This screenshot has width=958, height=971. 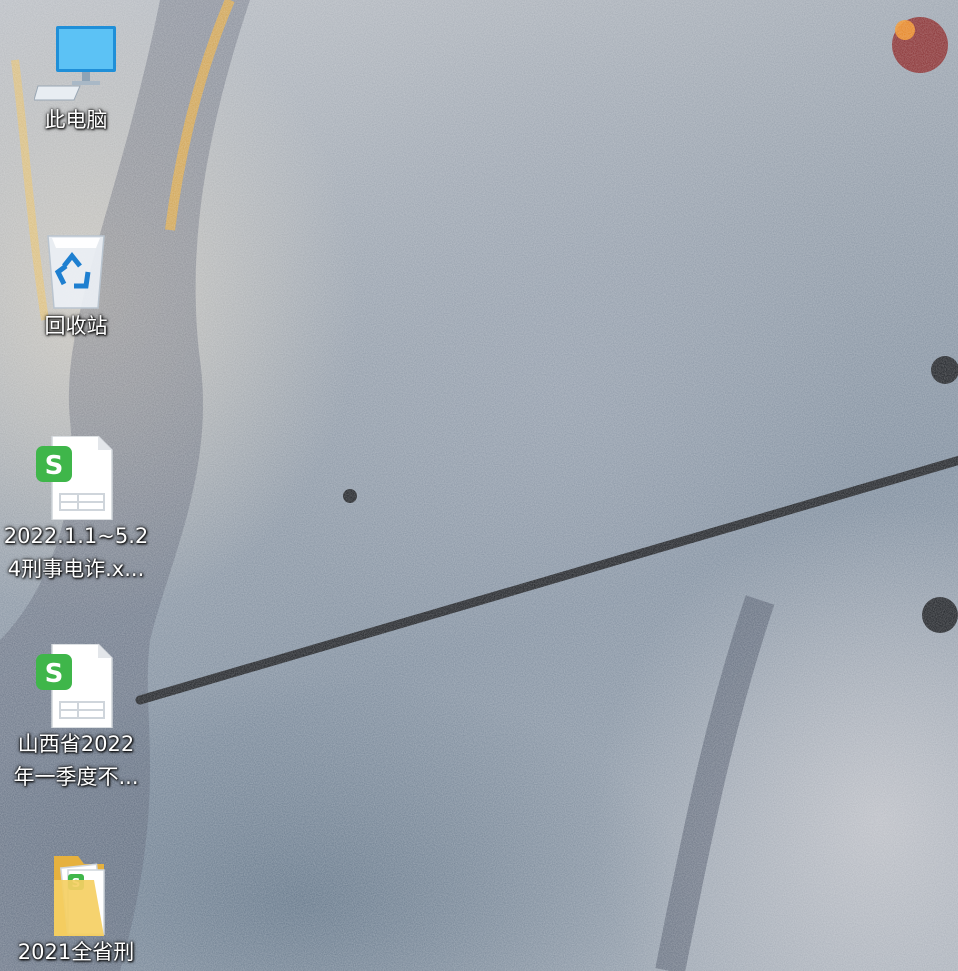 I want to click on icon-label-line: 山西省2022, so click(x=76, y=744).